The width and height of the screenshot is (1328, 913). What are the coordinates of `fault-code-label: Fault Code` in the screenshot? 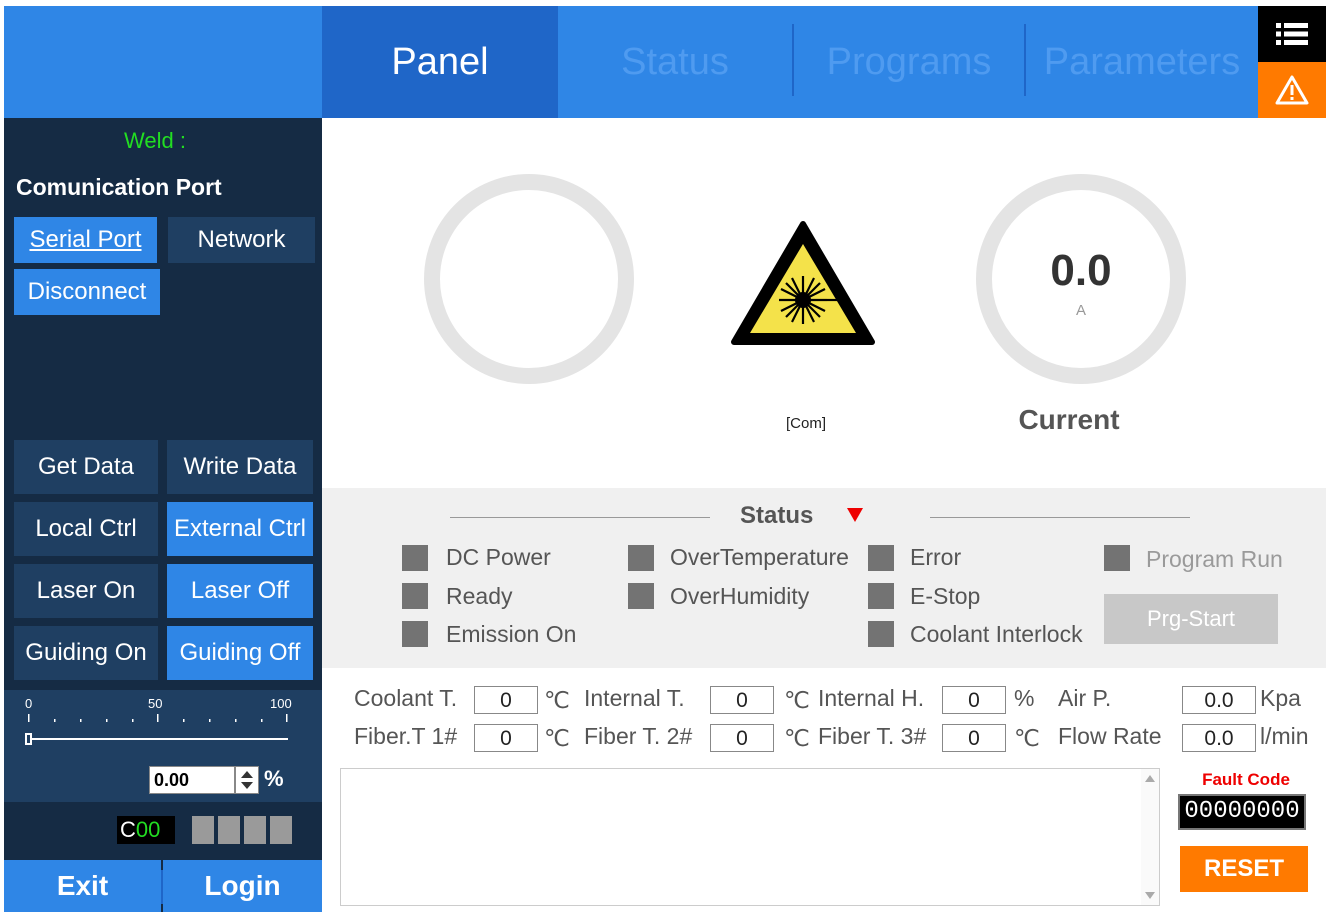 It's located at (1246, 779).